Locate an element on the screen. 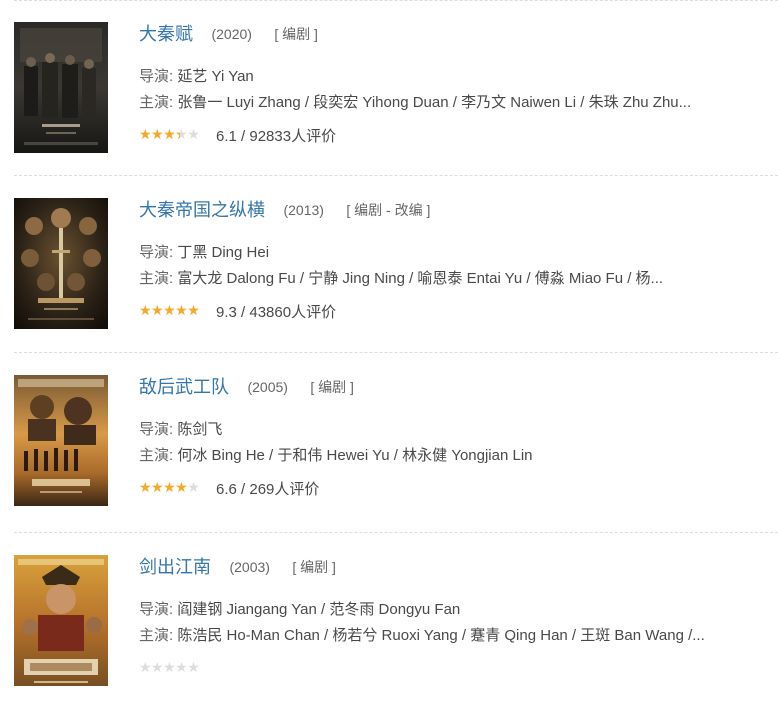 The image size is (778, 709). title-link: 大秦帝国之纵横 is located at coordinates (202, 210).